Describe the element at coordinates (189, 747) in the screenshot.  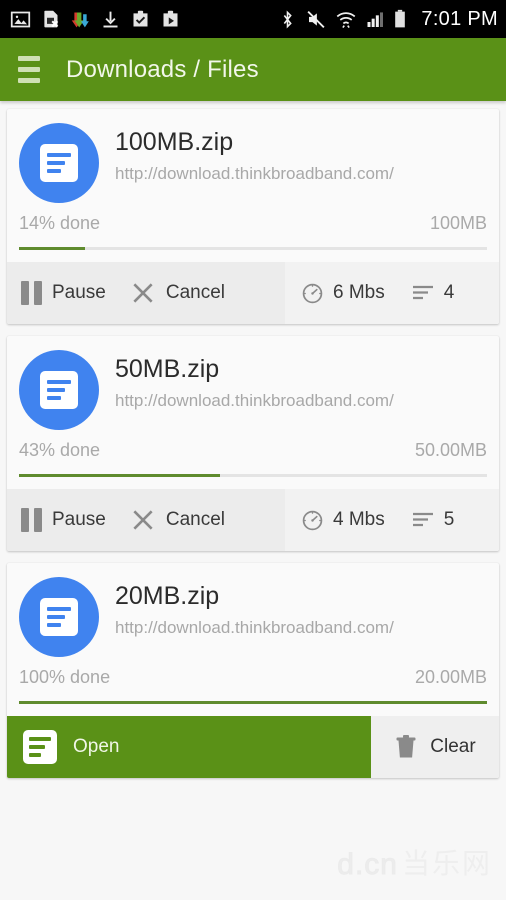
I see `open-button: Open` at that location.